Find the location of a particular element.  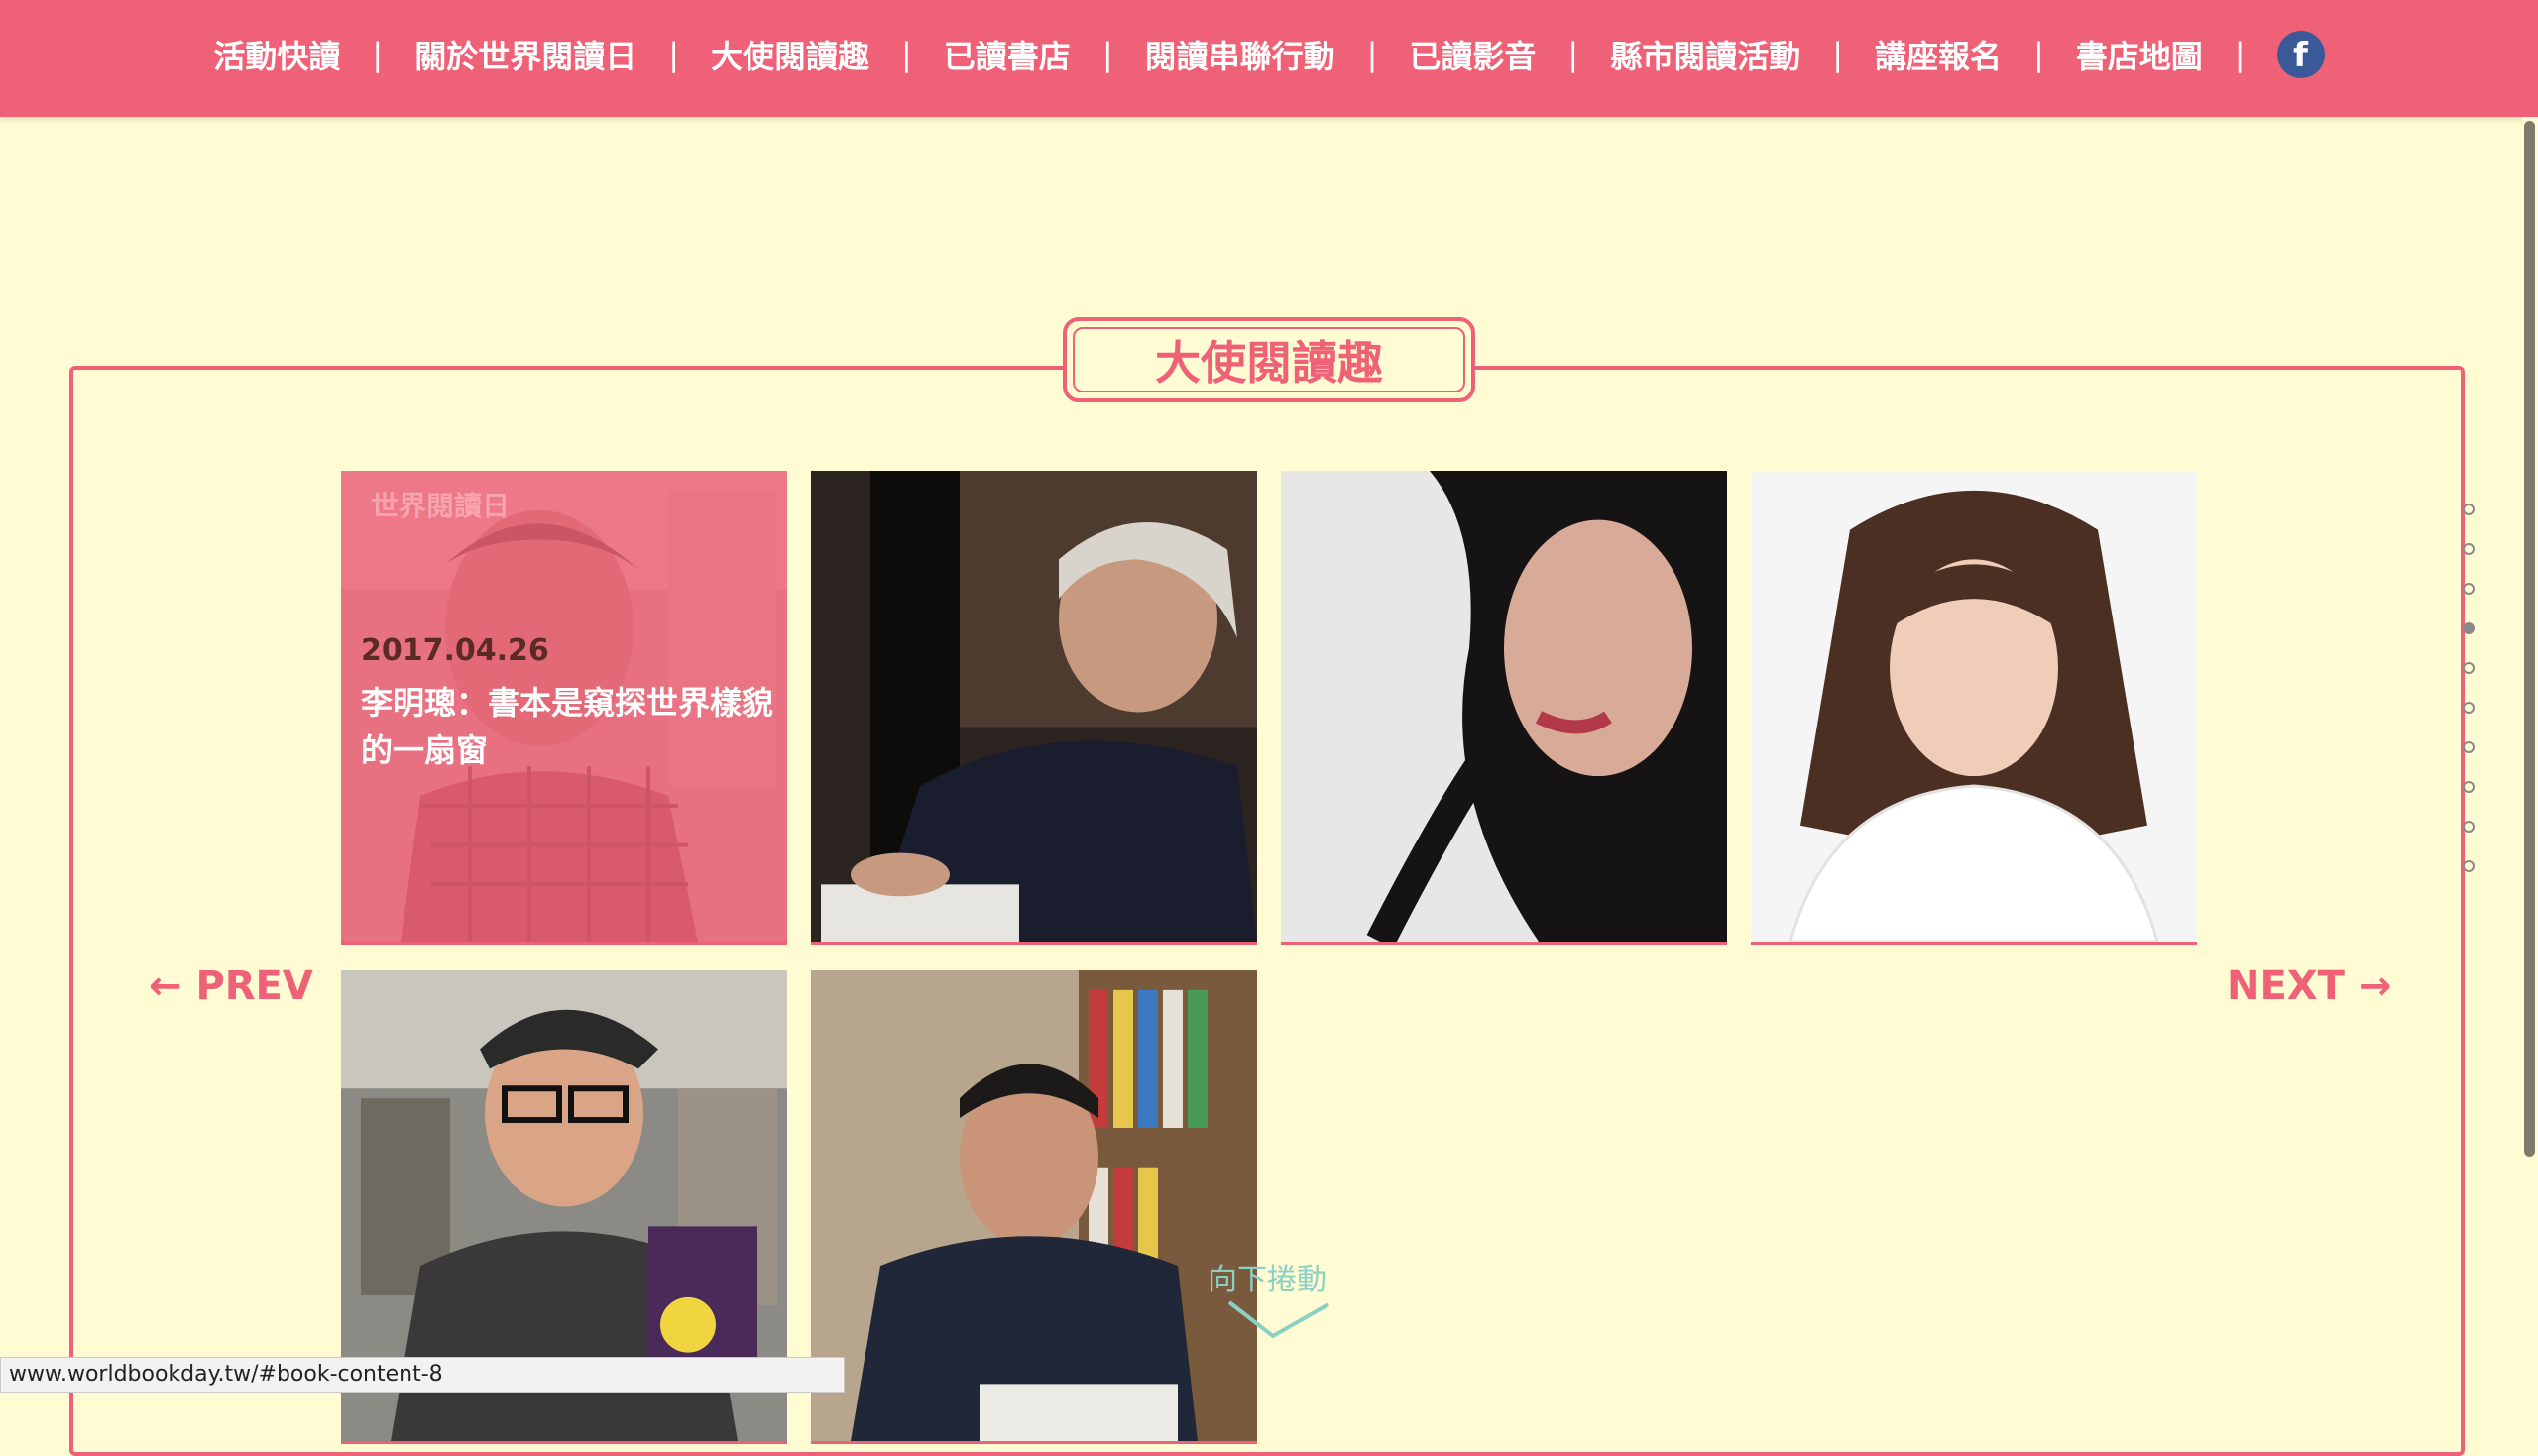

section-title: 大使閱讀趣 is located at coordinates (1269, 363).